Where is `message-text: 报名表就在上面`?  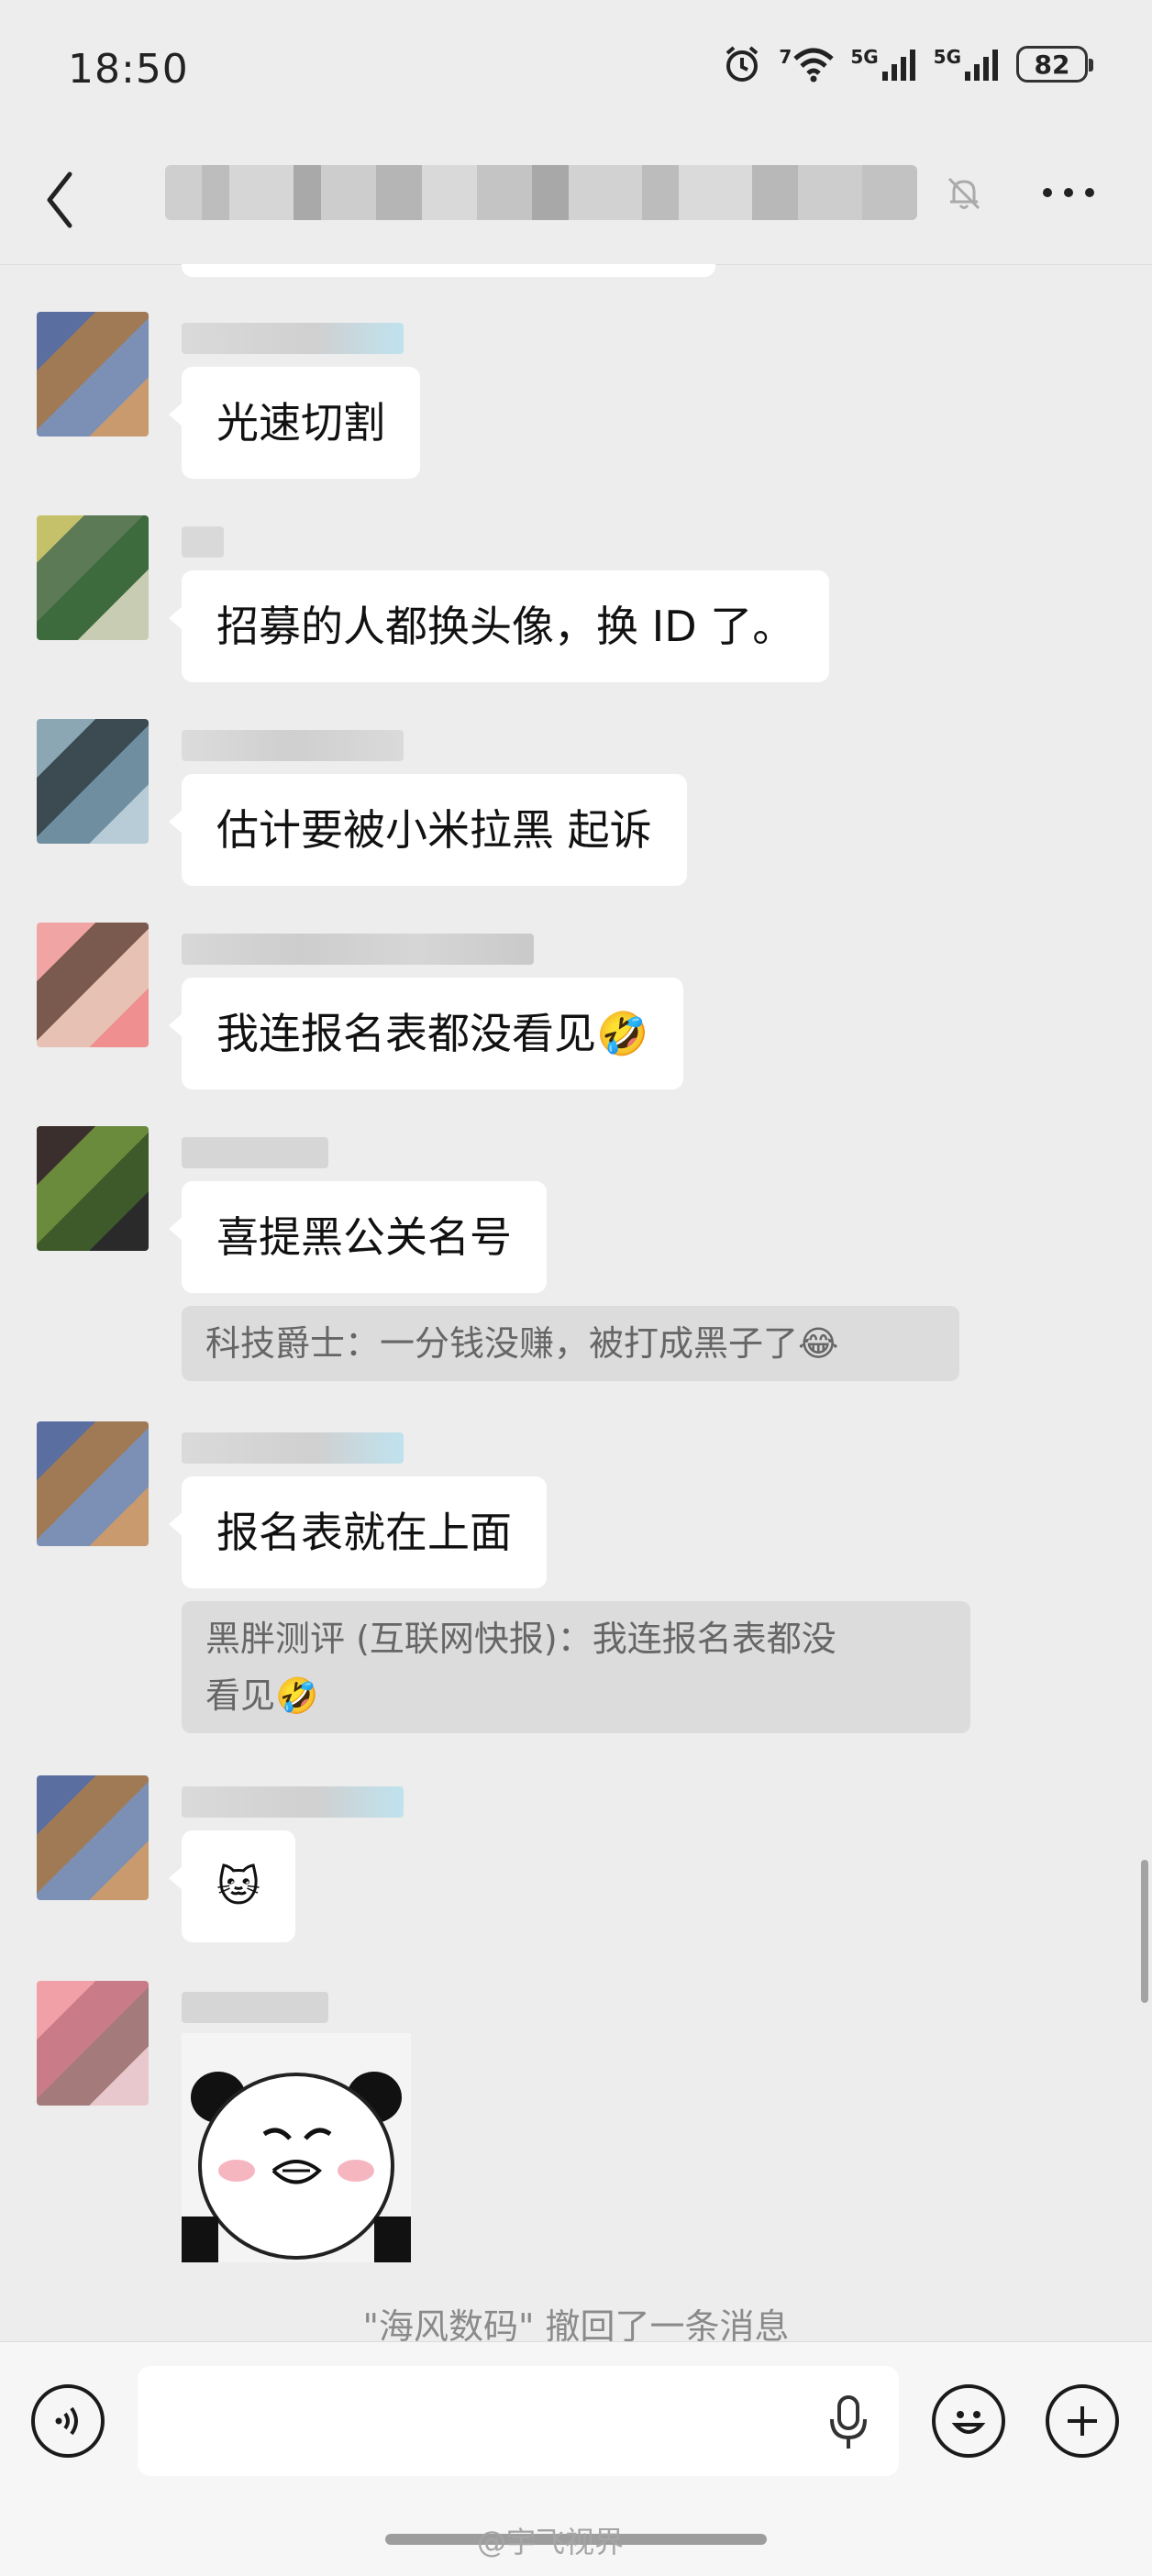 message-text: 报名表就在上面 is located at coordinates (364, 1532).